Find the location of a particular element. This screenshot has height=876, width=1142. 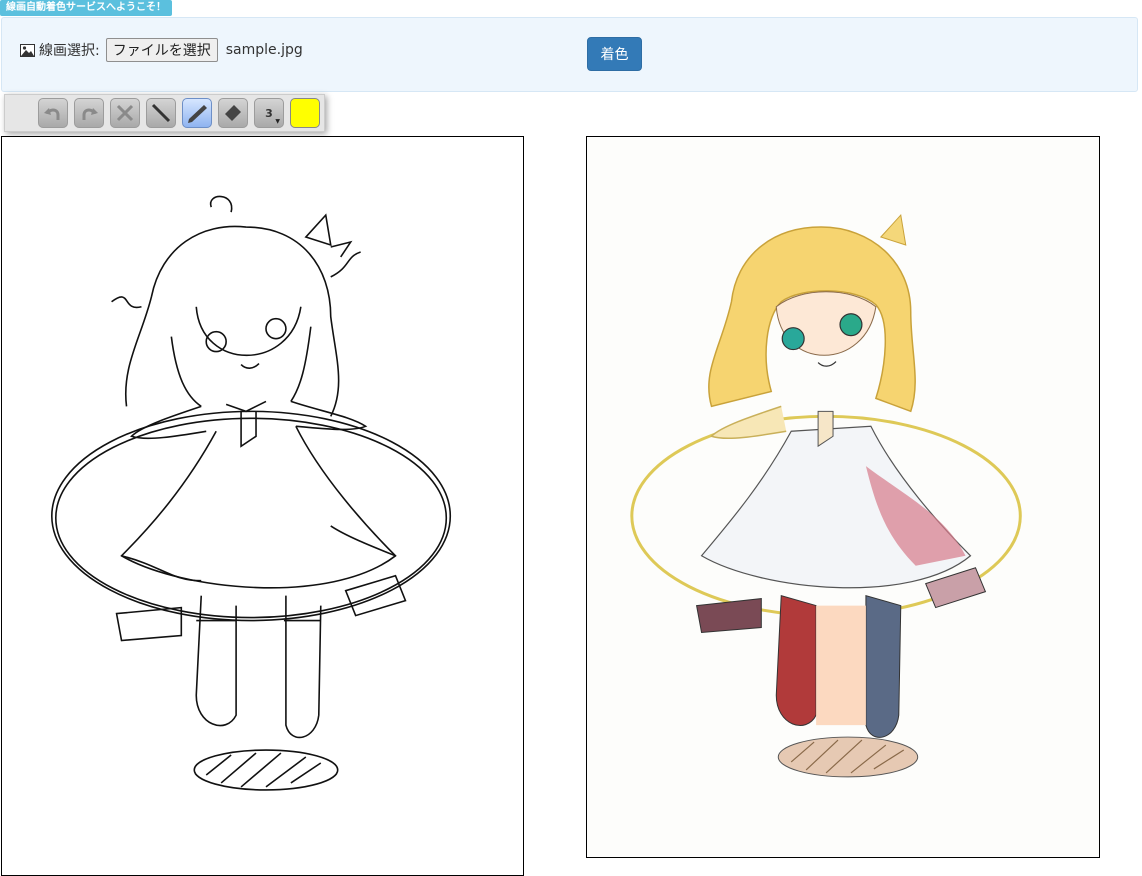

line-icon is located at coordinates (161, 113).